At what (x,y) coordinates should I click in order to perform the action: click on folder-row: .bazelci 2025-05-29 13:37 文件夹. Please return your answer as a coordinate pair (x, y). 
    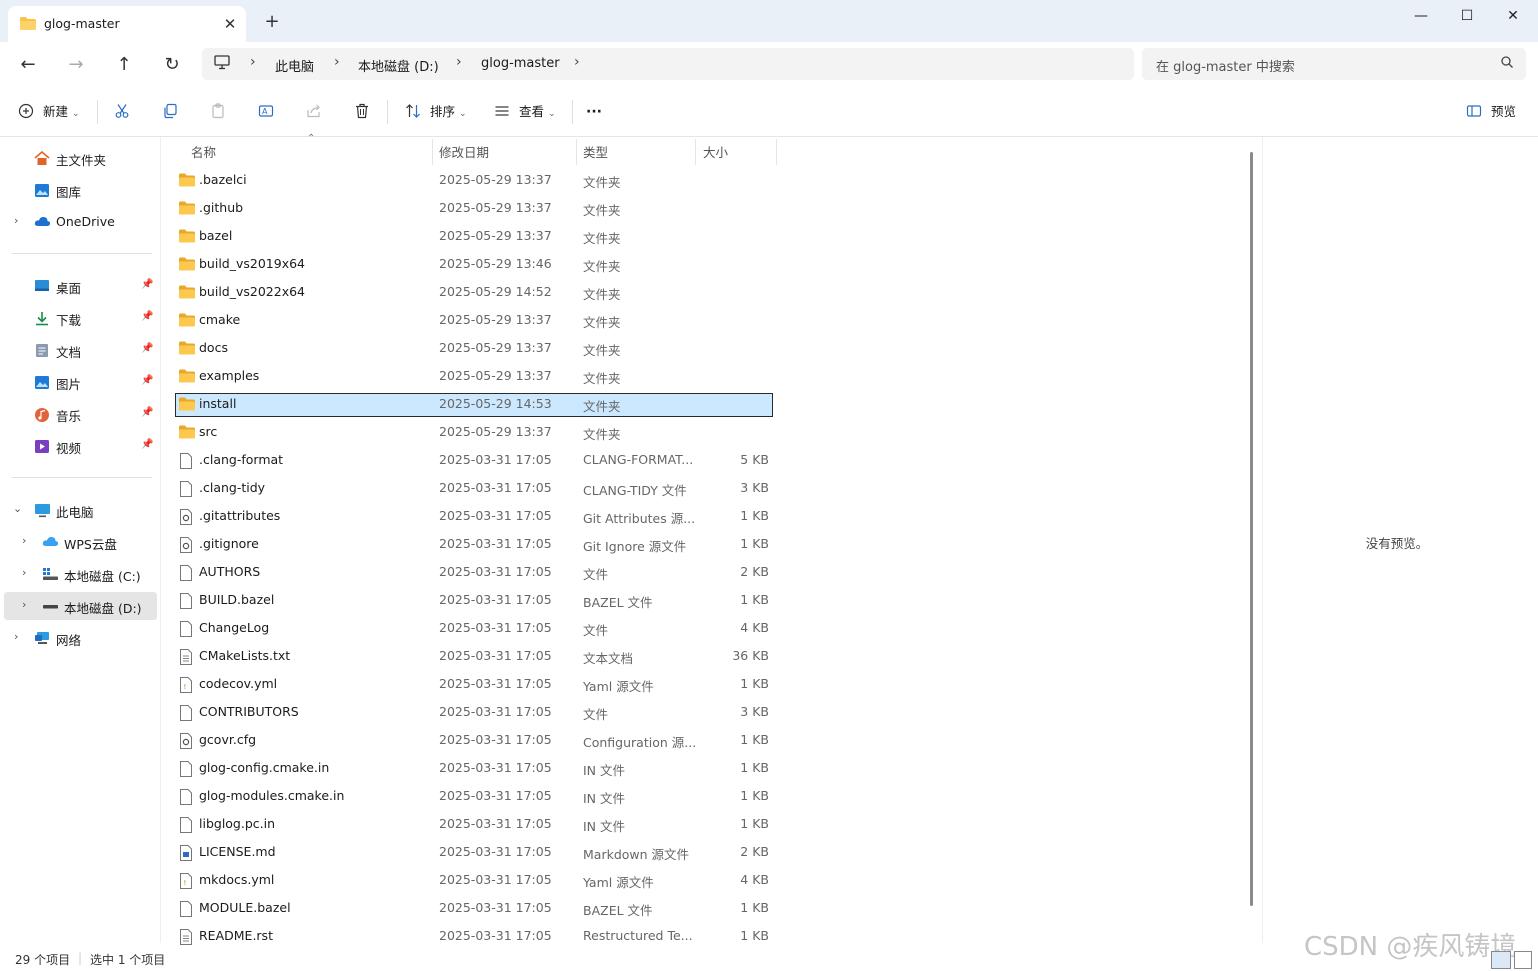
    Looking at the image, I should click on (474, 181).